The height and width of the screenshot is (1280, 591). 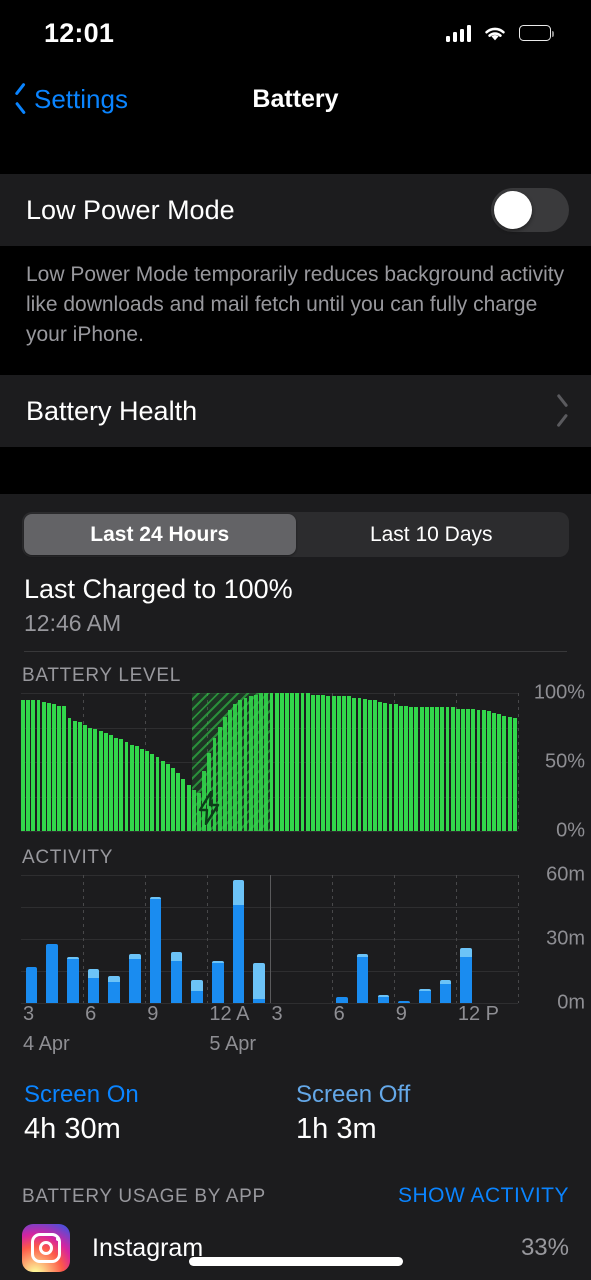 I want to click on app-usage-list: Instagram 33% Telegram, so click(x=295, y=1248).